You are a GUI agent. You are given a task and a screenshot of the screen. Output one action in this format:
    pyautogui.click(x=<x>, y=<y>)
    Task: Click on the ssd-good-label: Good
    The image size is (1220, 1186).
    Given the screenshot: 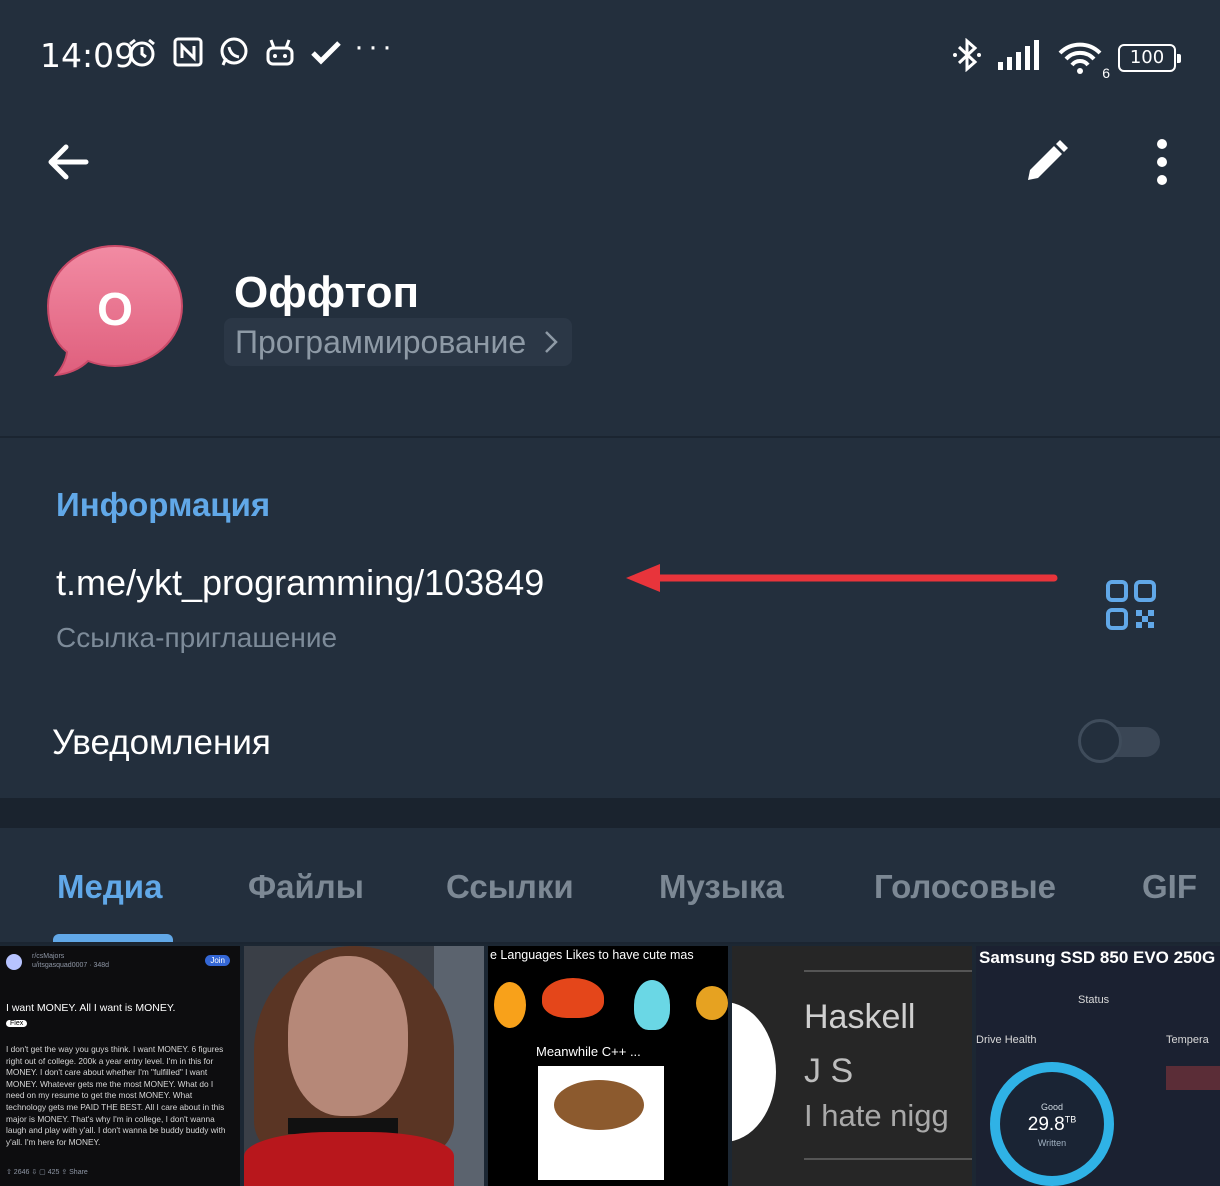 What is the action you would take?
    pyautogui.click(x=1052, y=1107)
    